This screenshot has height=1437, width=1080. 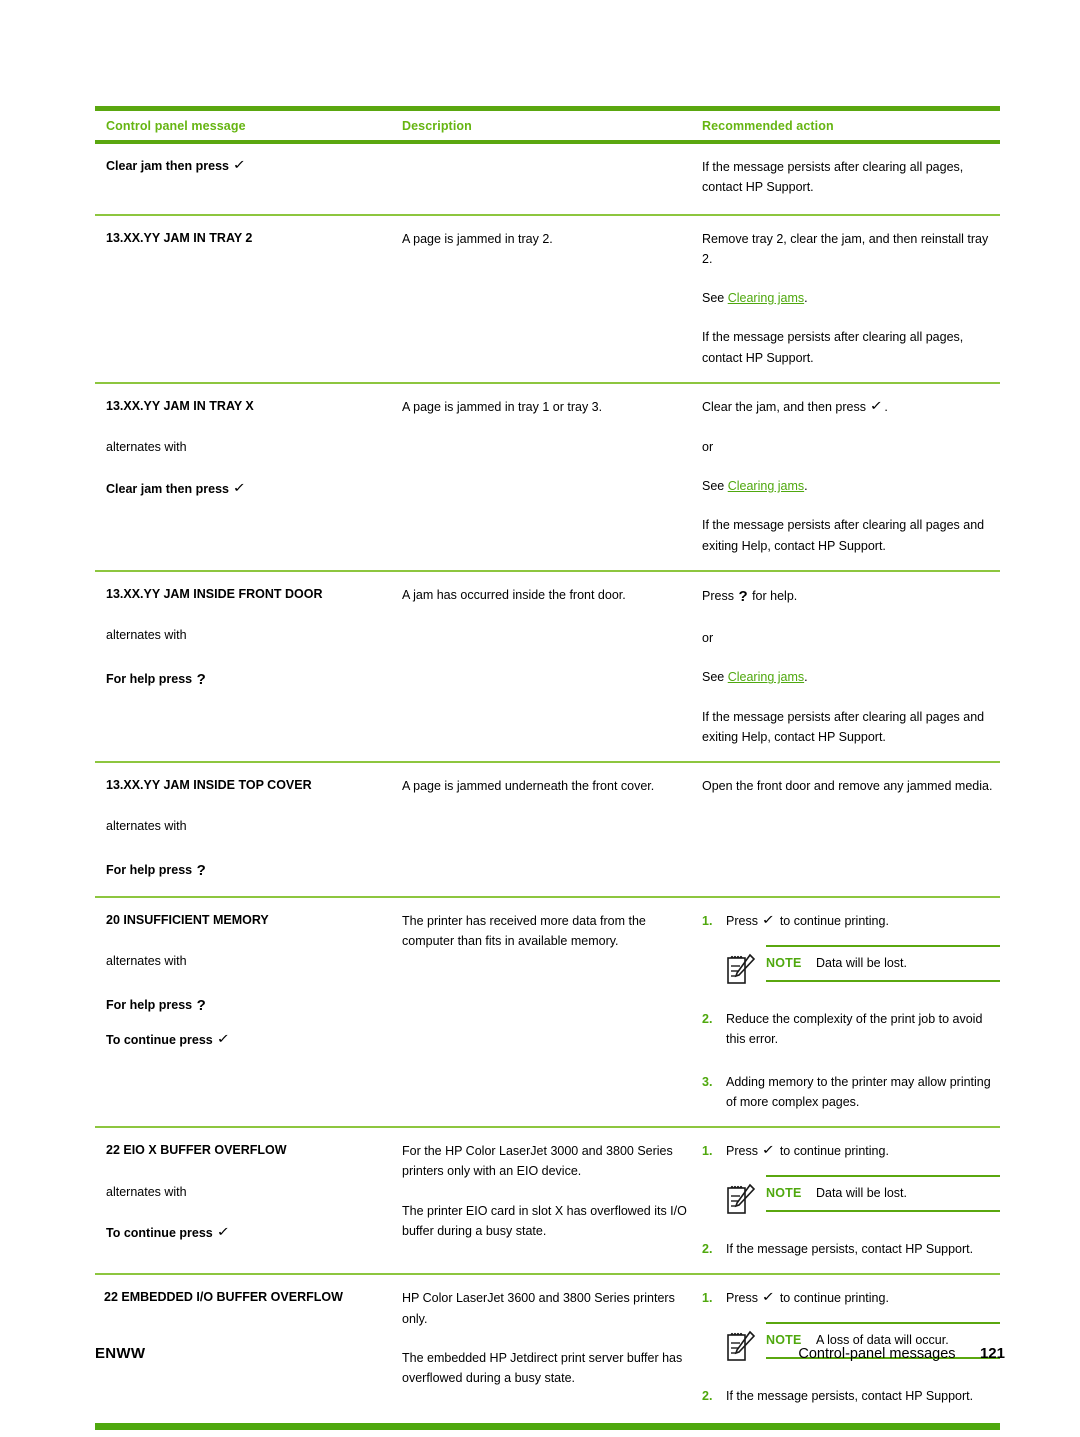 I want to click on step-number: 3., so click(x=707, y=1081).